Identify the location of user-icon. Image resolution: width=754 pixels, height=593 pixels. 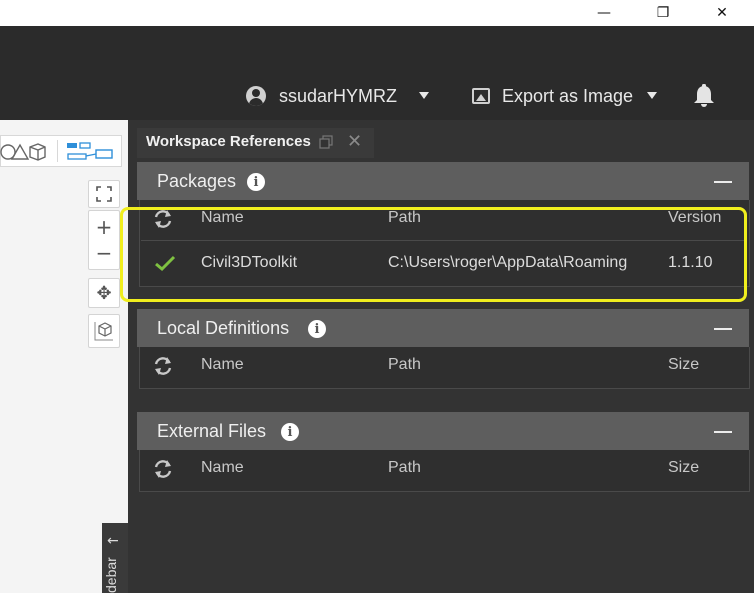
(256, 96).